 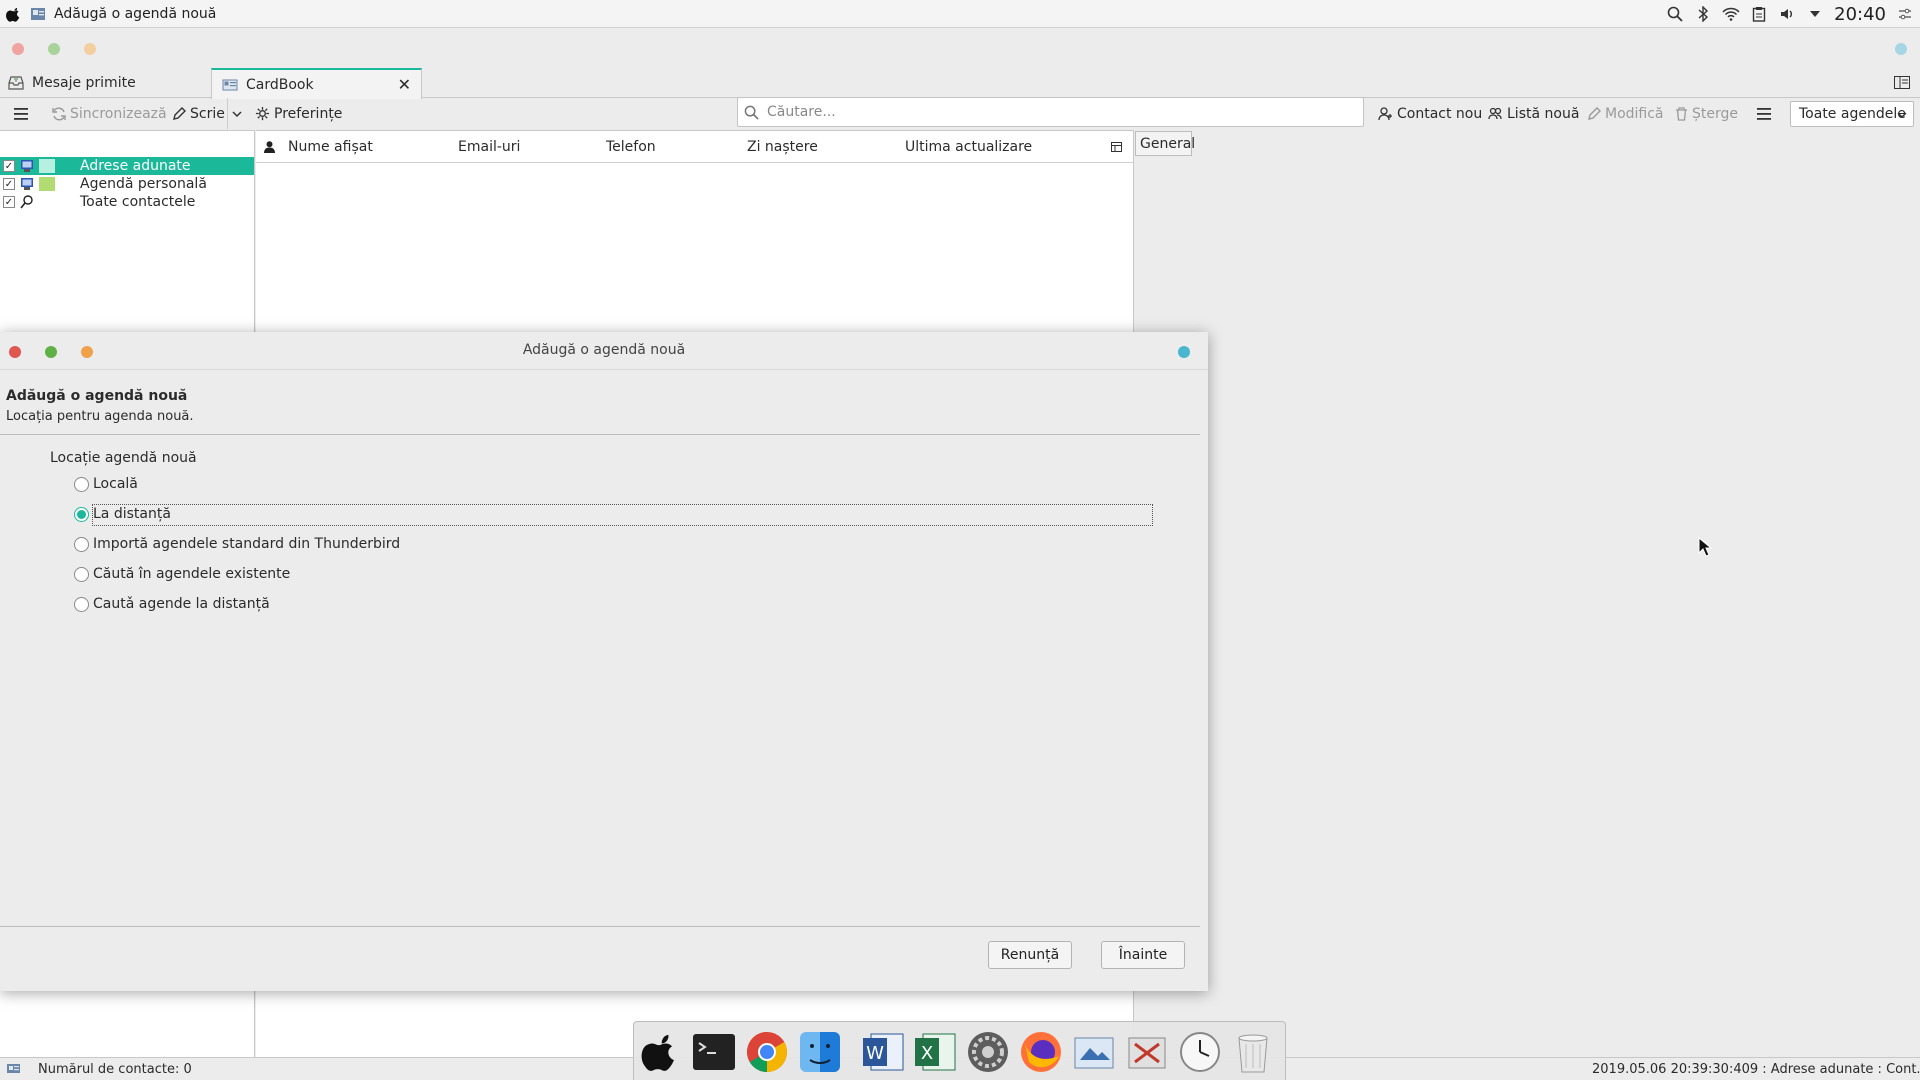 I want to click on address-book-app-icon, so click(x=38, y=13).